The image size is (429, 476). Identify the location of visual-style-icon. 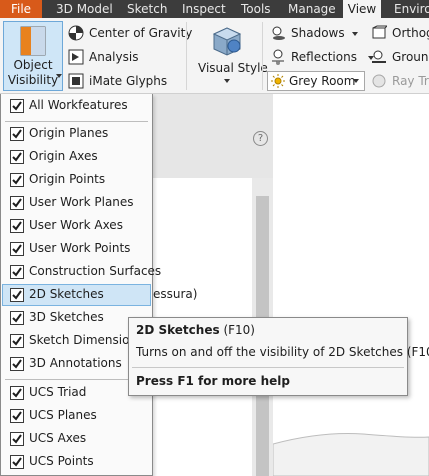
(227, 41).